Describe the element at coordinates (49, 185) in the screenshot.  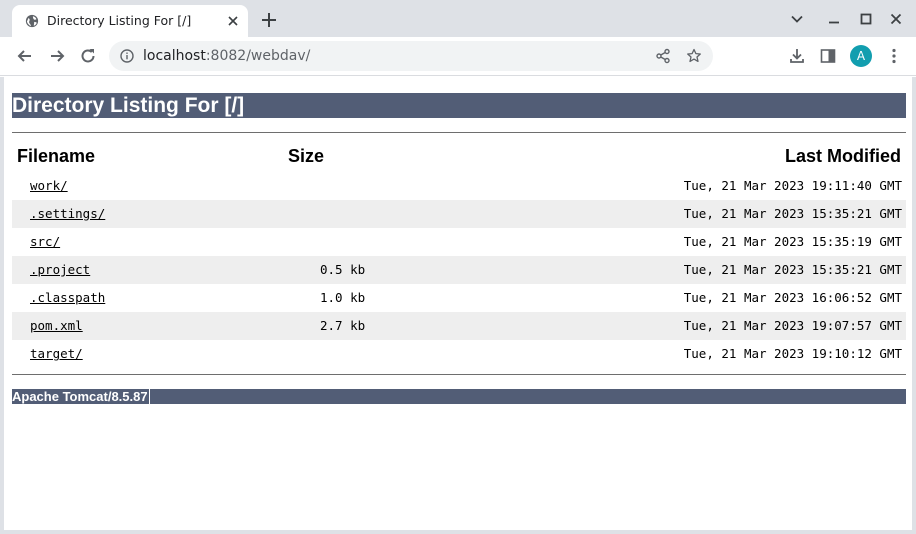
I see `file-link: work/` at that location.